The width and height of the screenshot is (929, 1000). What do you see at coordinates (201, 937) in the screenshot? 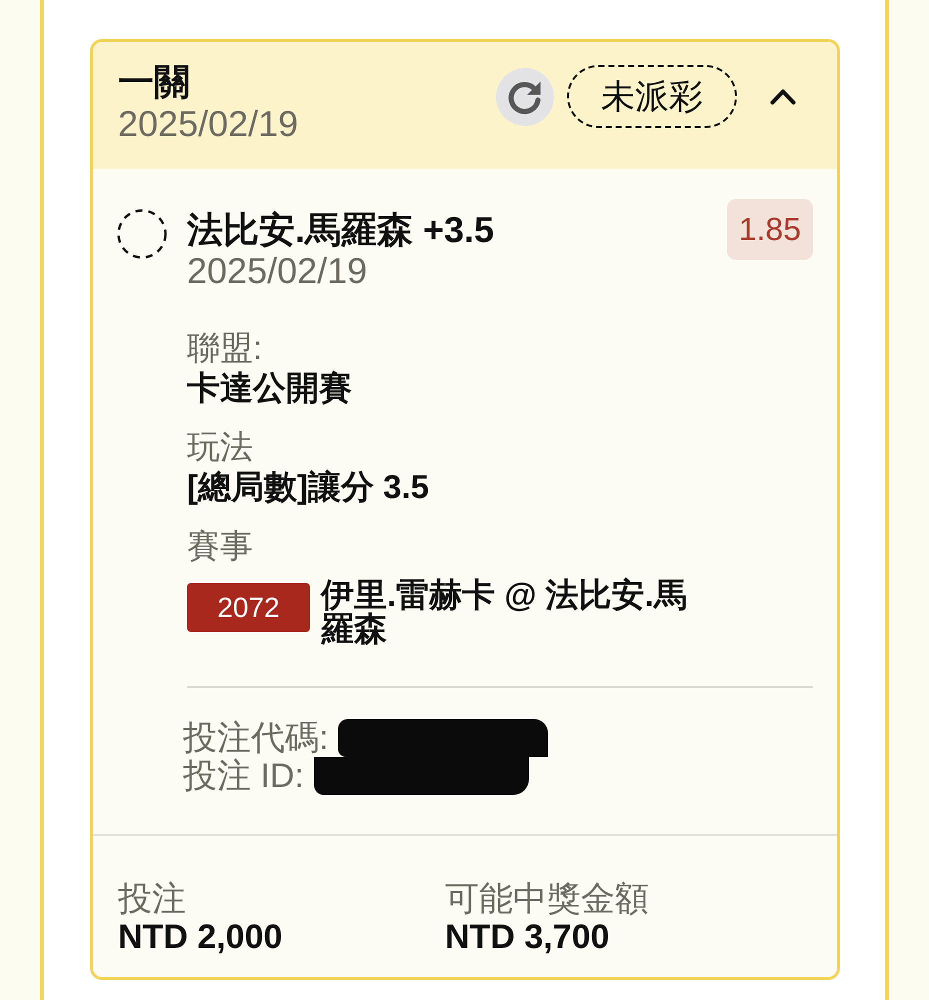
I see `summary-value: NTD 2,000` at bounding box center [201, 937].